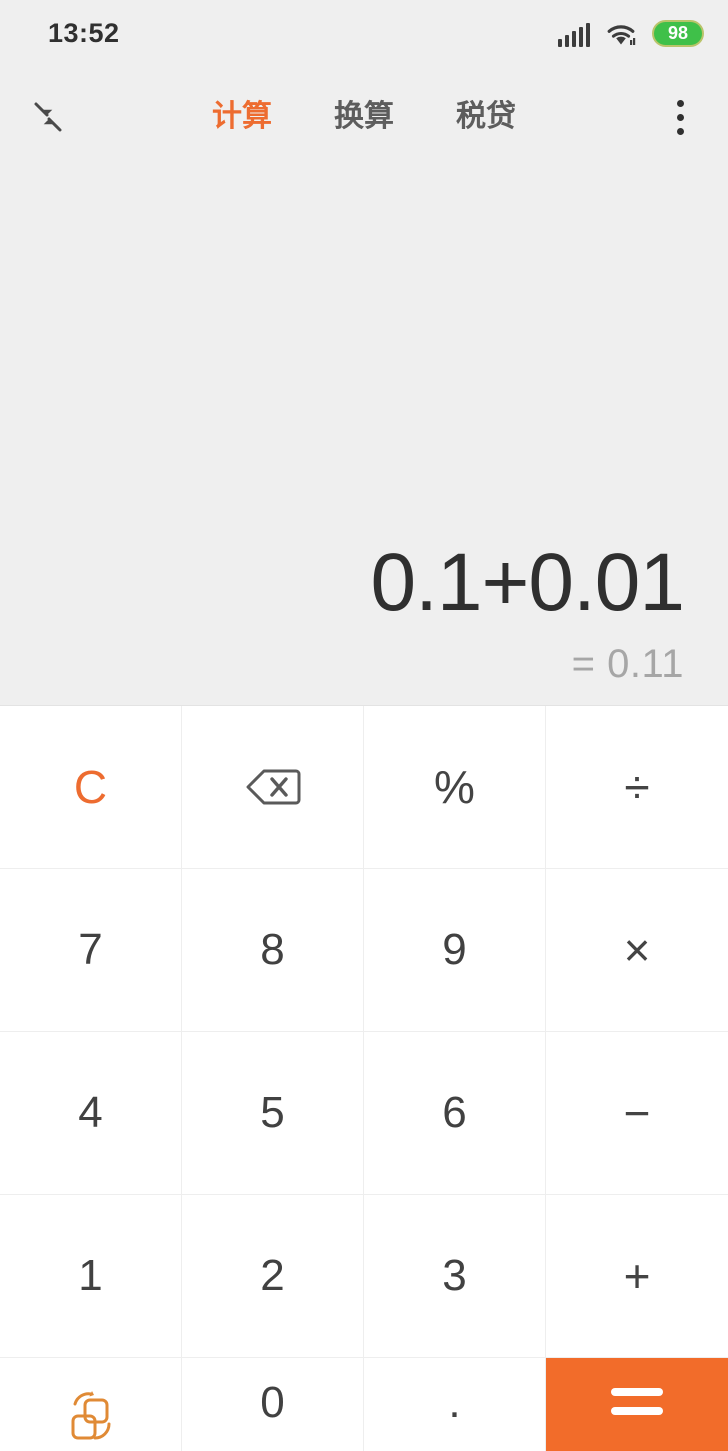  I want to click on key-decimal: ., so click(455, 1404).